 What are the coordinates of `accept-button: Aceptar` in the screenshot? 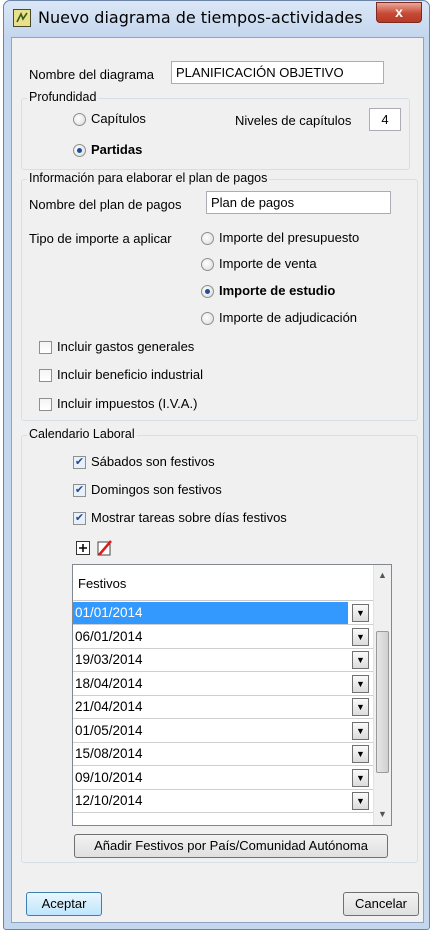 It's located at (64, 904).